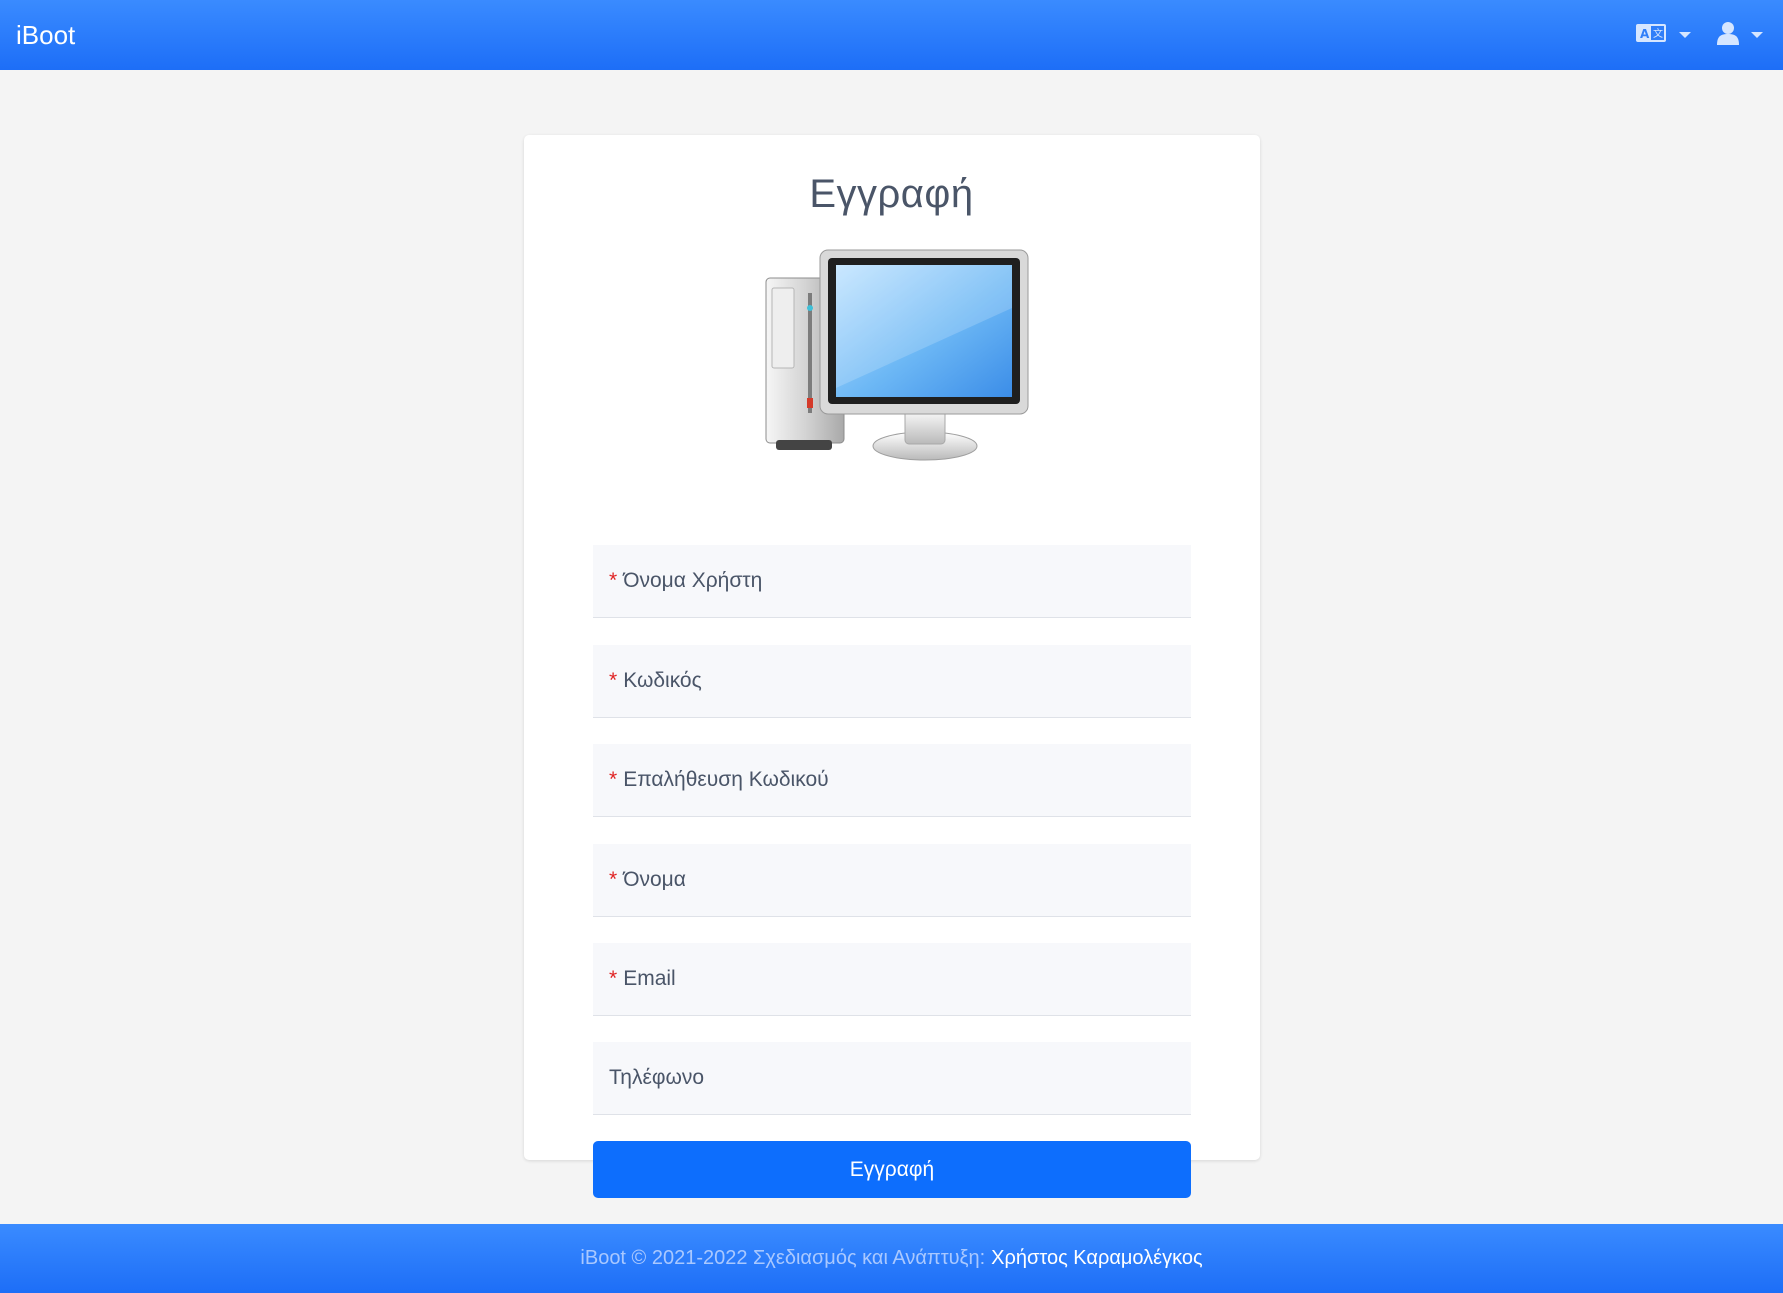  What do you see at coordinates (891, 35) in the screenshot?
I see `top-navbar: iBoot A 文` at bounding box center [891, 35].